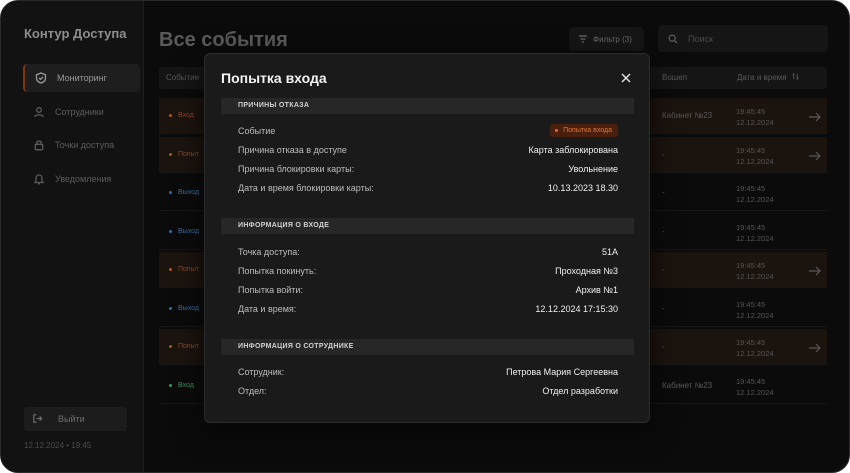 The image size is (850, 473). I want to click on field-value: Увольнение, so click(593, 169).